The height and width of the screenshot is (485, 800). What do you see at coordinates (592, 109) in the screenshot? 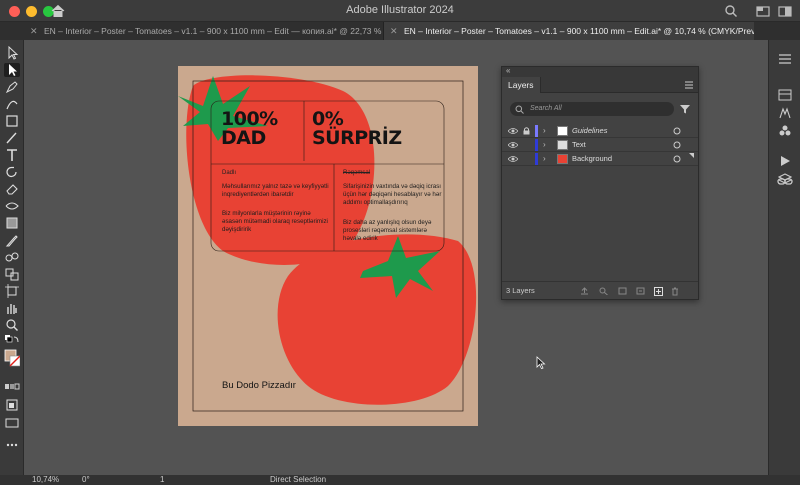
I see `layers-search-input: Search All` at bounding box center [592, 109].